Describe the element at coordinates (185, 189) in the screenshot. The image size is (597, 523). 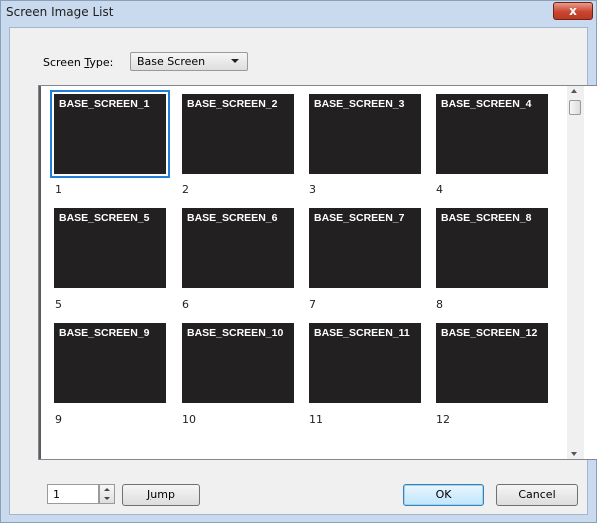
I see `screen-number: 2` at that location.